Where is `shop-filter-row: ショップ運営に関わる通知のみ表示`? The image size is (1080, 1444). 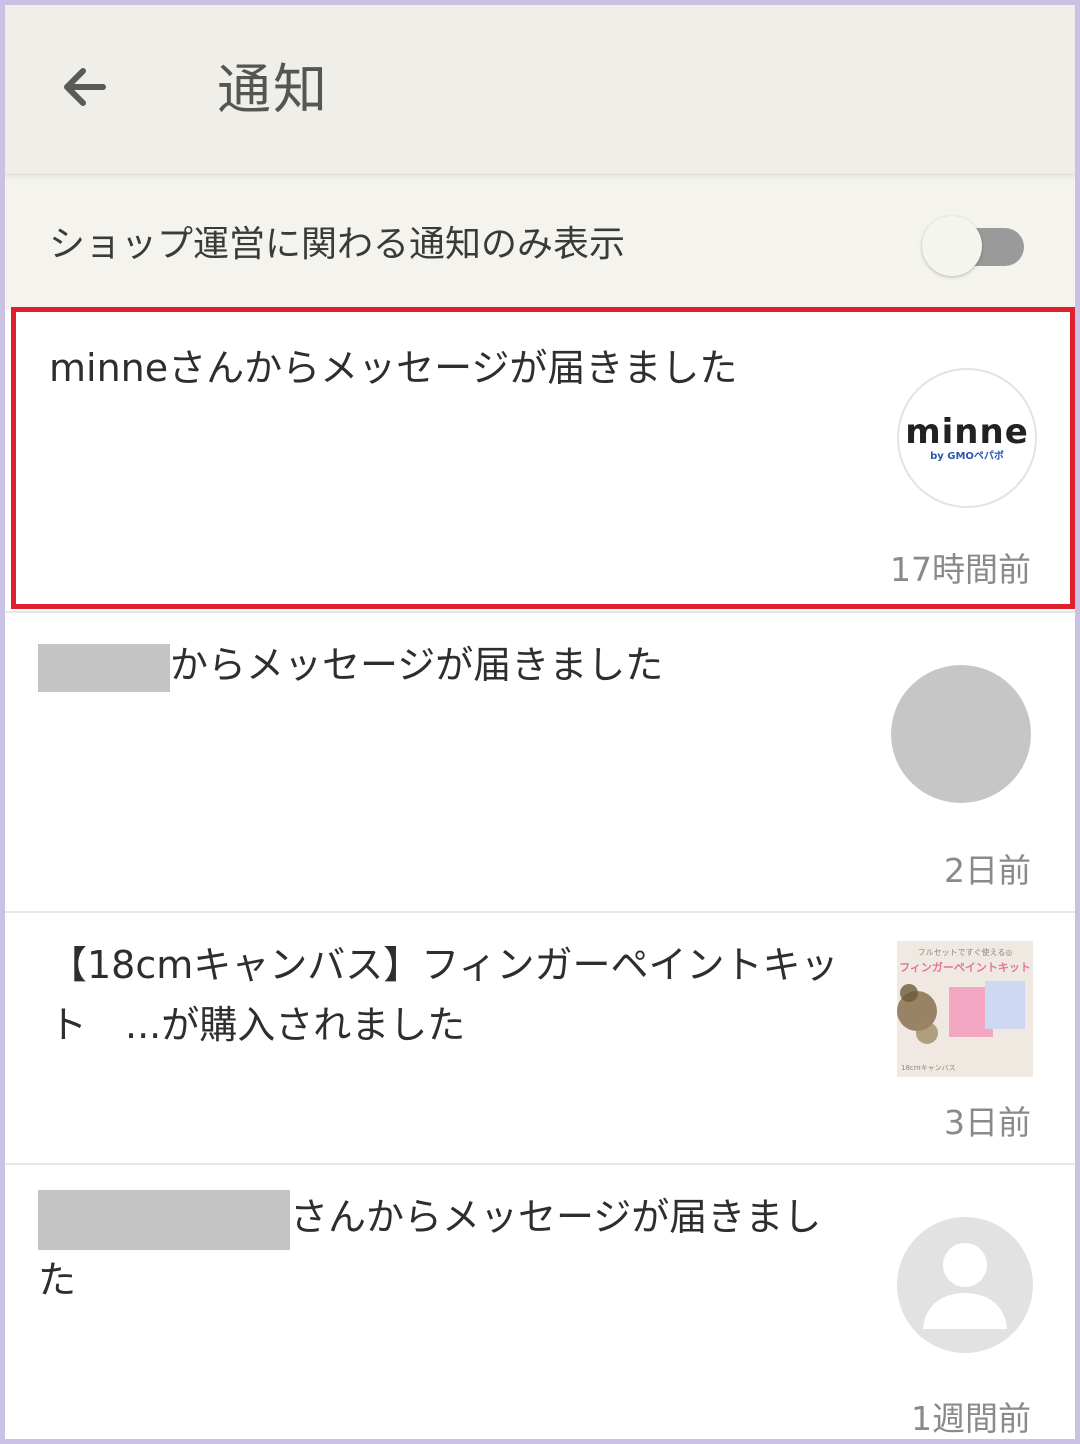
shop-filter-row: ショップ運営に関わる通知のみ表示 is located at coordinates (540, 243).